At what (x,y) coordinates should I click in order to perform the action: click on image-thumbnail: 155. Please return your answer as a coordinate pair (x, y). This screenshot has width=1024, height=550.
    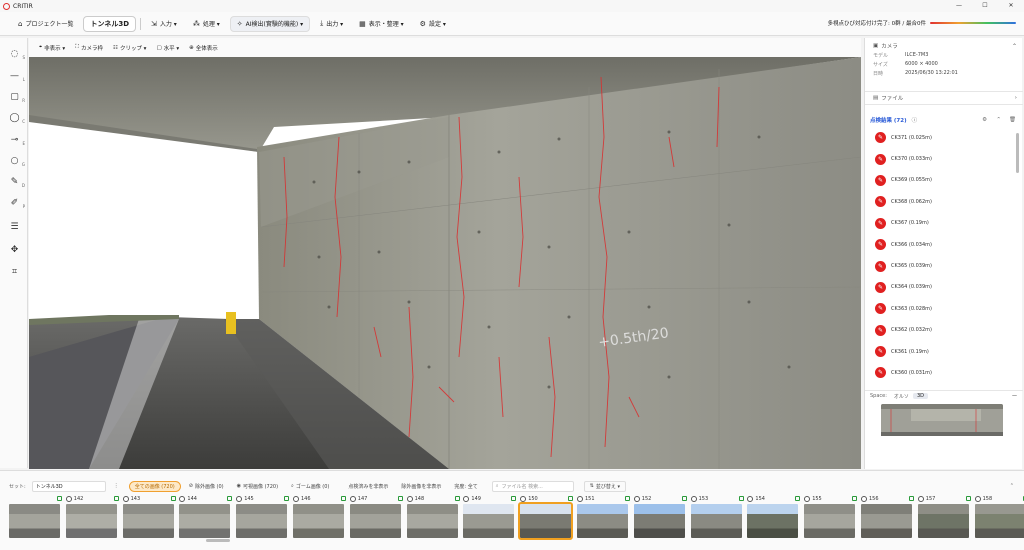
    Looking at the image, I should click on (831, 516).